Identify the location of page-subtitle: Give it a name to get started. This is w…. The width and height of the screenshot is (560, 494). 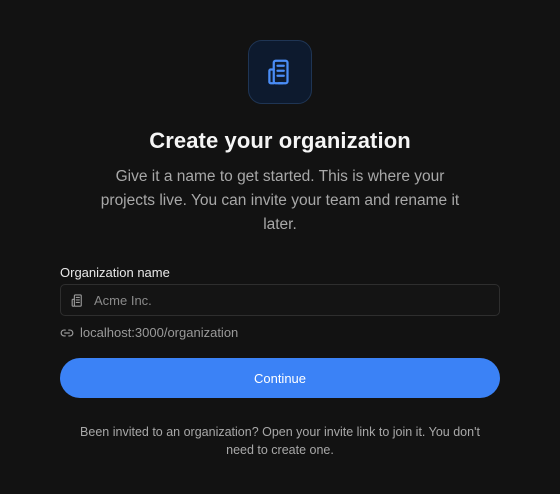
(280, 200).